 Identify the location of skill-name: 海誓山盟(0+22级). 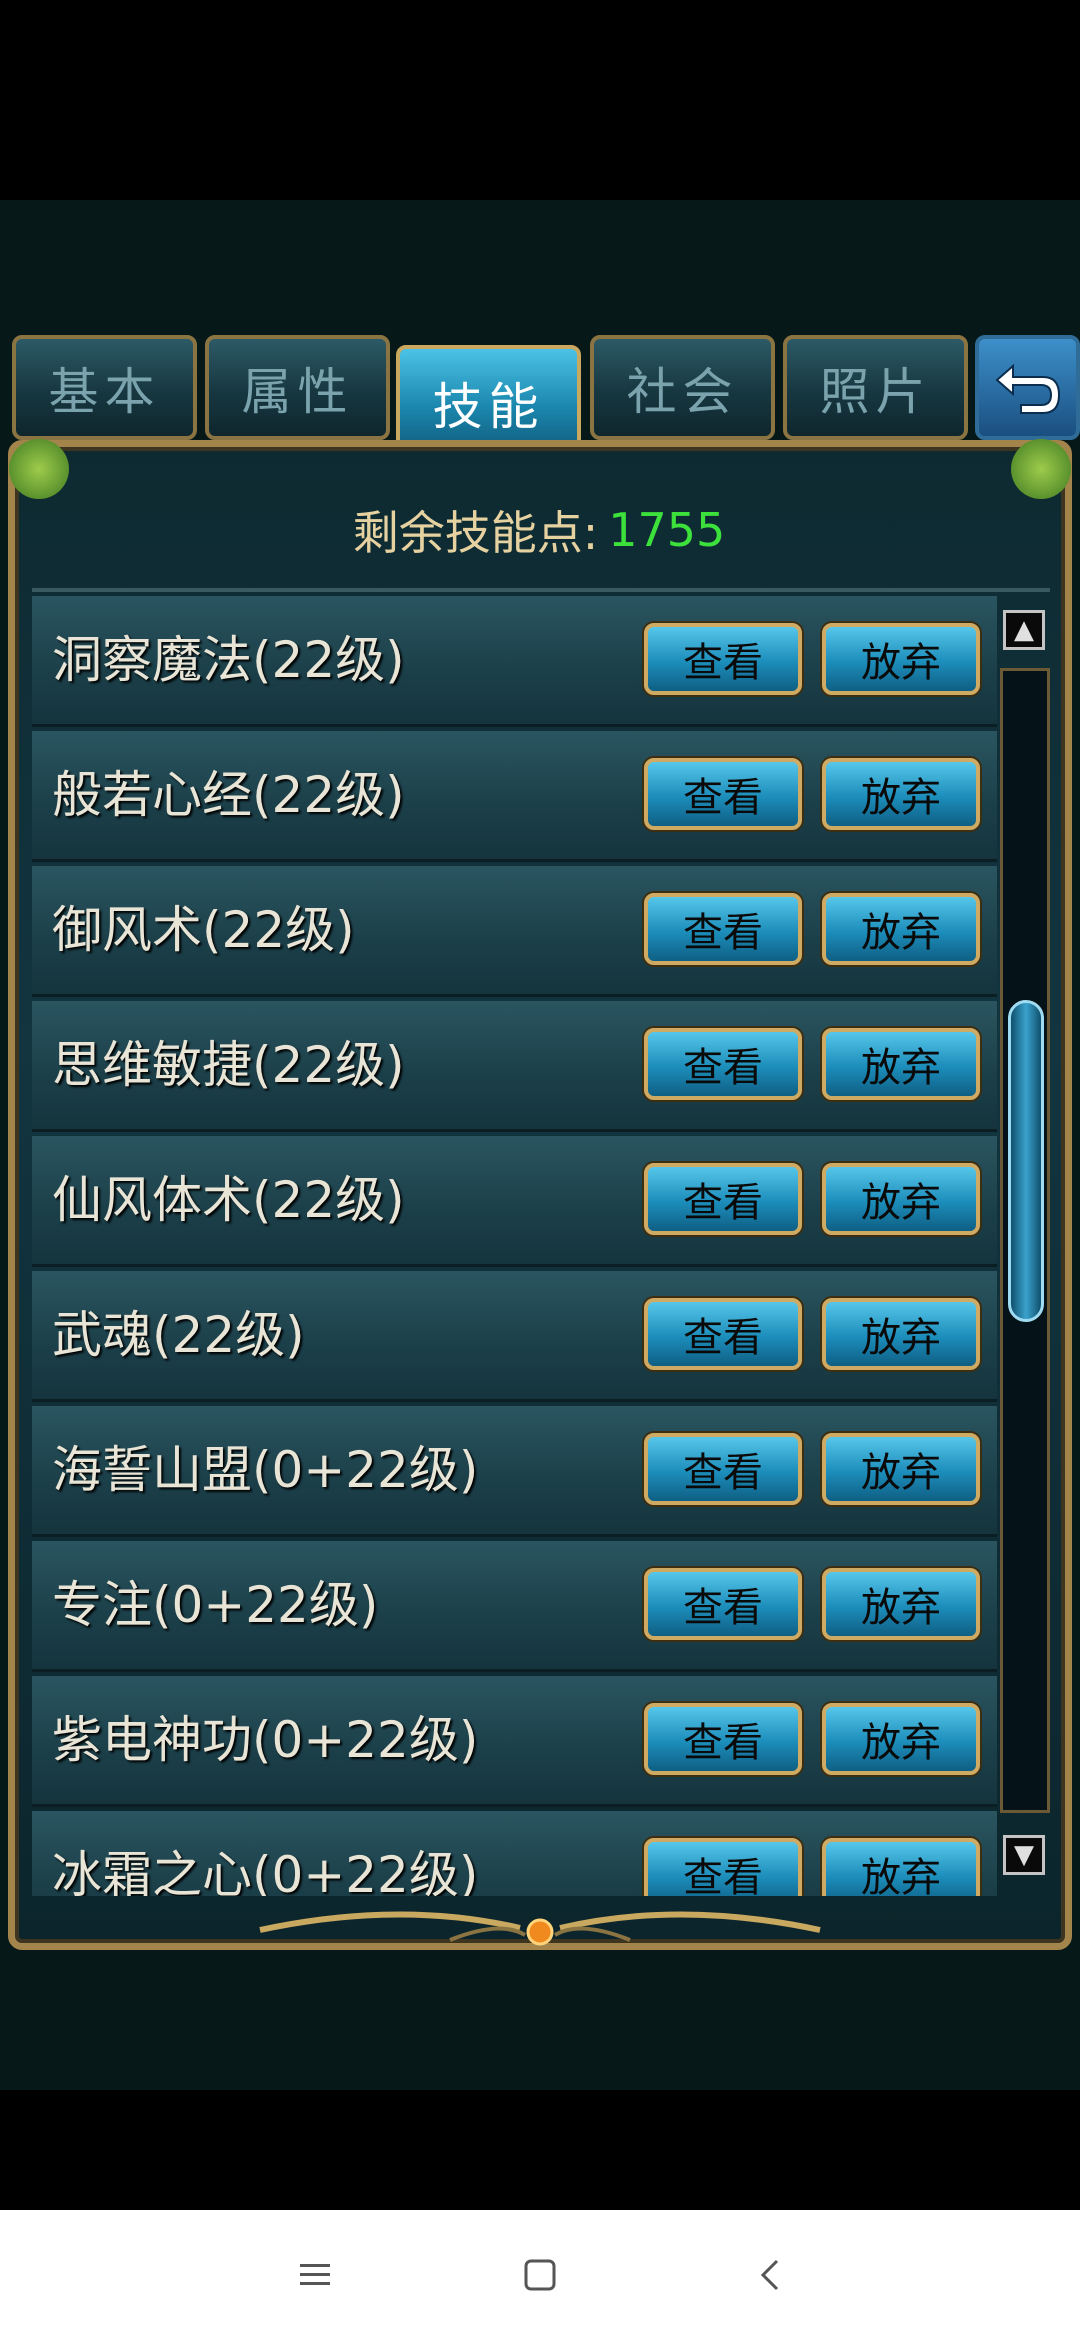
(265, 1470).